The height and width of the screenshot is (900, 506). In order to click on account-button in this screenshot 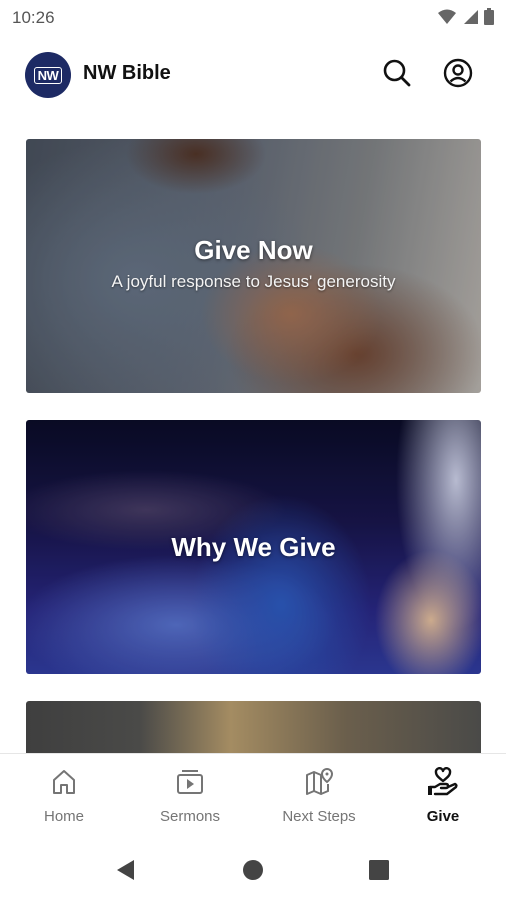, I will do `click(458, 73)`.